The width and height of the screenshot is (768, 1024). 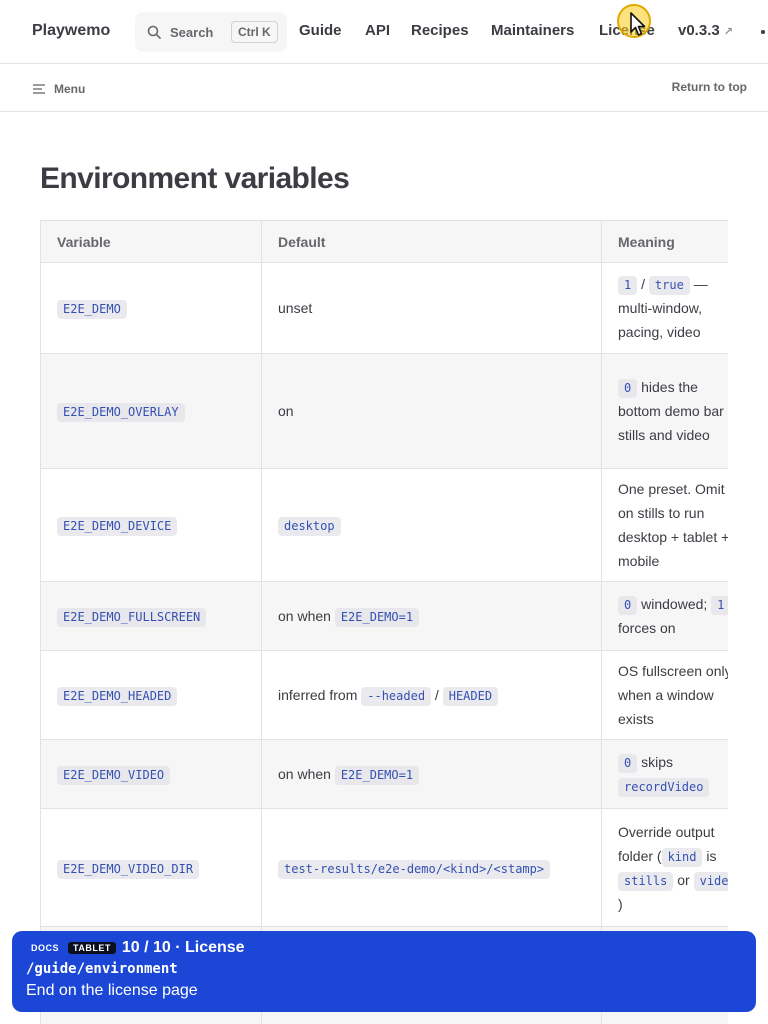 What do you see at coordinates (710, 881) in the screenshot?
I see `inline-code: video` at bounding box center [710, 881].